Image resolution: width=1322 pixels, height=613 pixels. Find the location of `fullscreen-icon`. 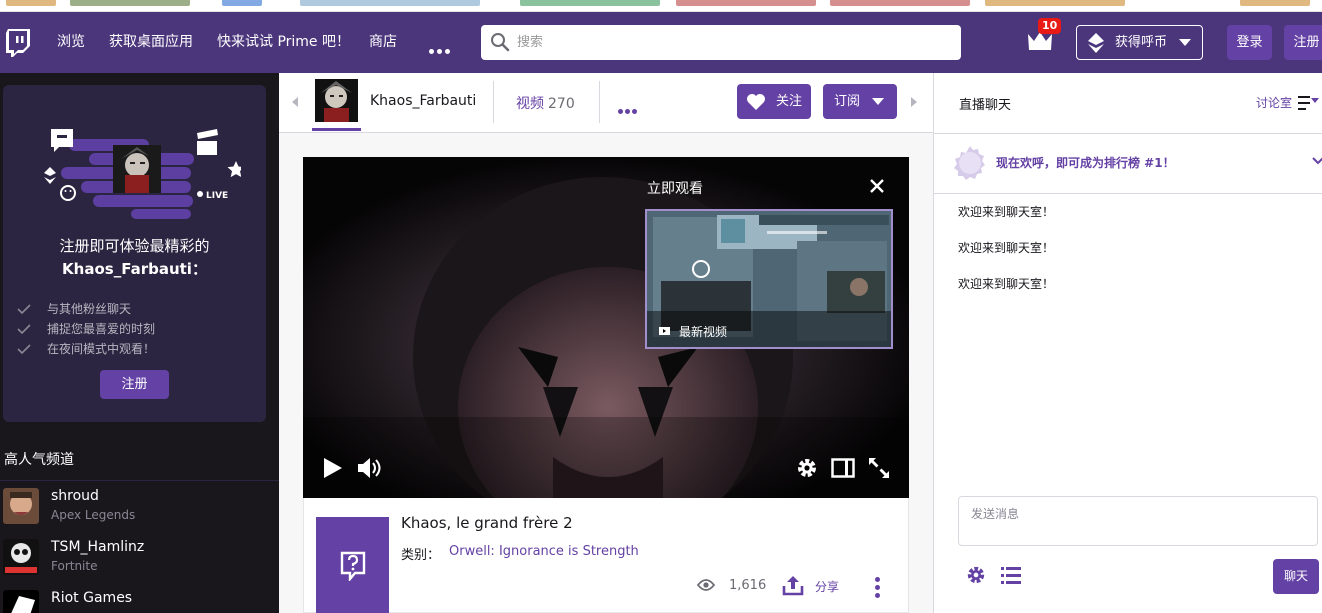

fullscreen-icon is located at coordinates (879, 468).